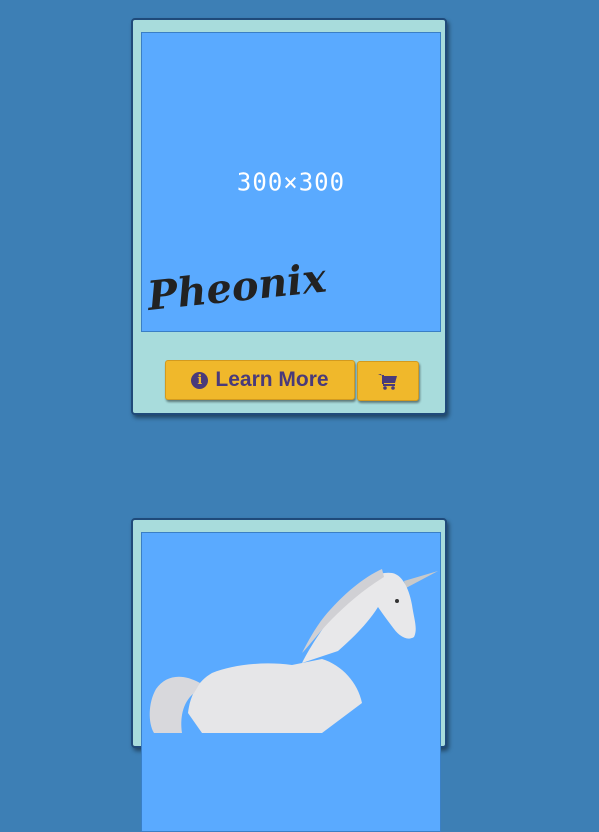 Image resolution: width=599 pixels, height=832 pixels. I want to click on add-to-cart-button, so click(388, 381).